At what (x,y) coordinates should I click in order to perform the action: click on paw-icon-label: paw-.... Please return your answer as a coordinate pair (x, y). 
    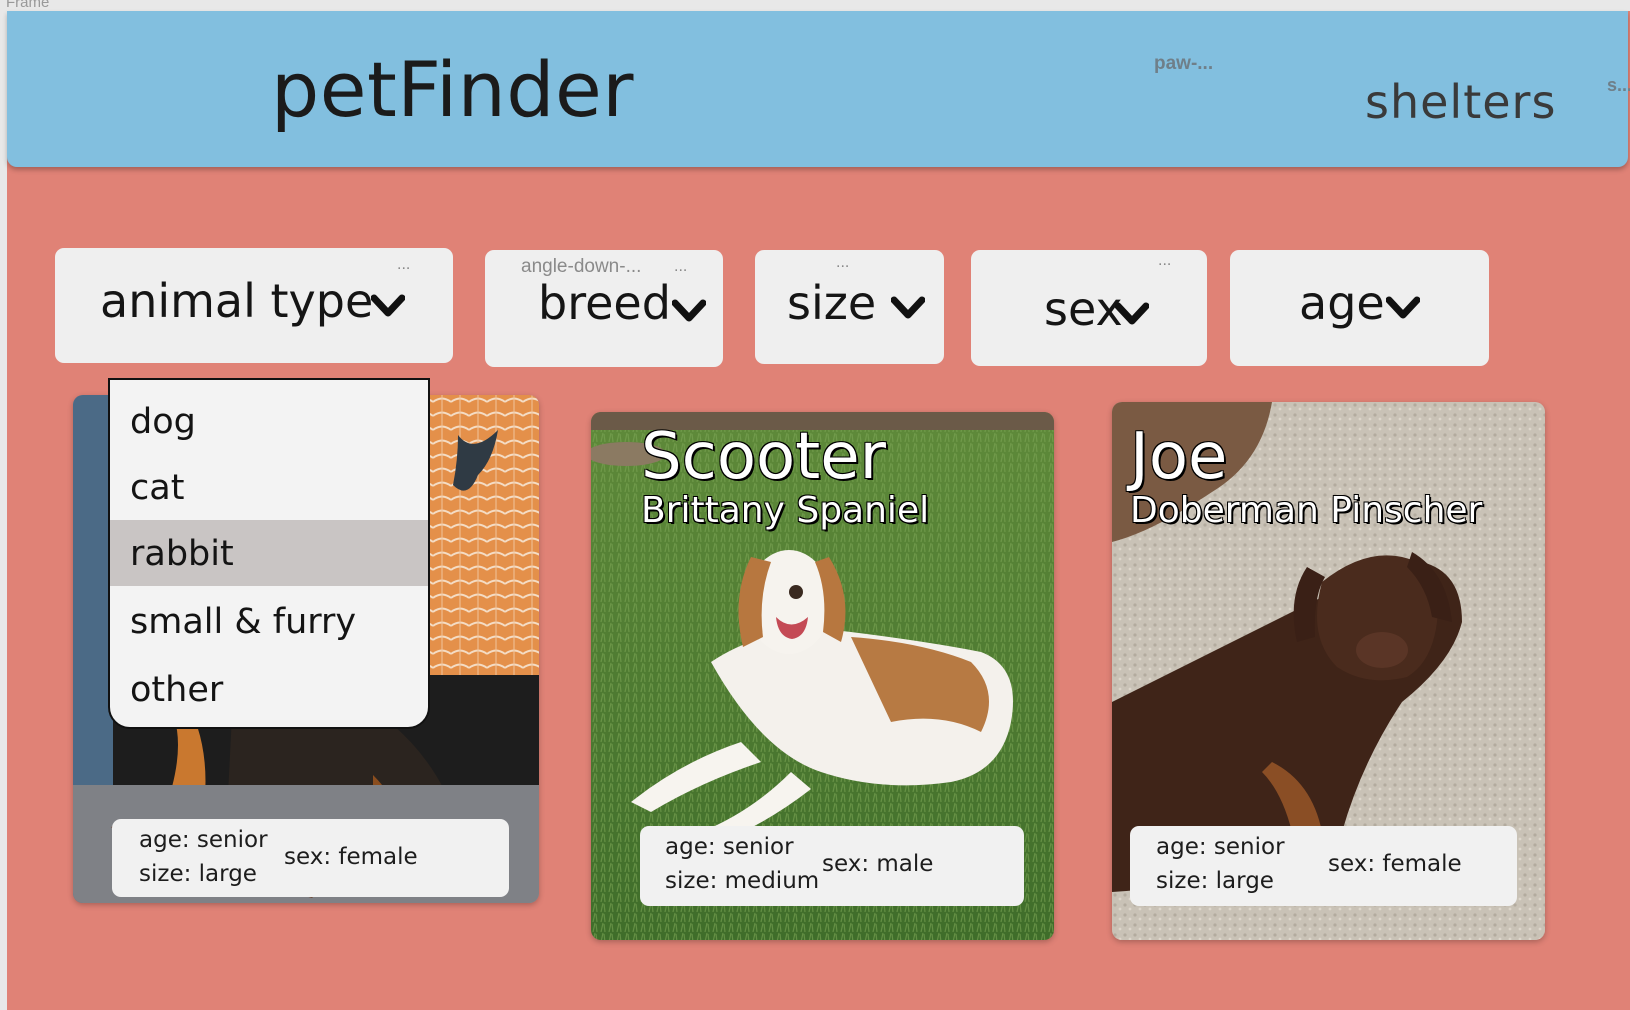
    Looking at the image, I should click on (1184, 63).